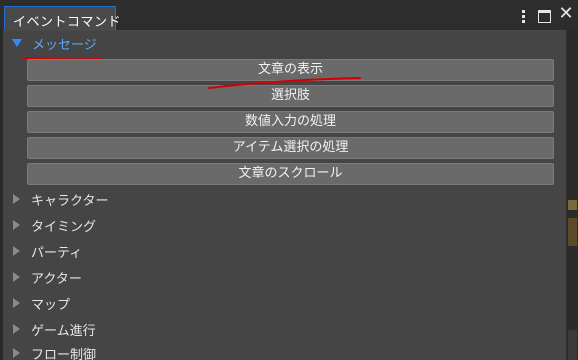 The image size is (578, 360). Describe the element at coordinates (64, 227) in the screenshot. I see `tree-item-label: タイミング` at that location.